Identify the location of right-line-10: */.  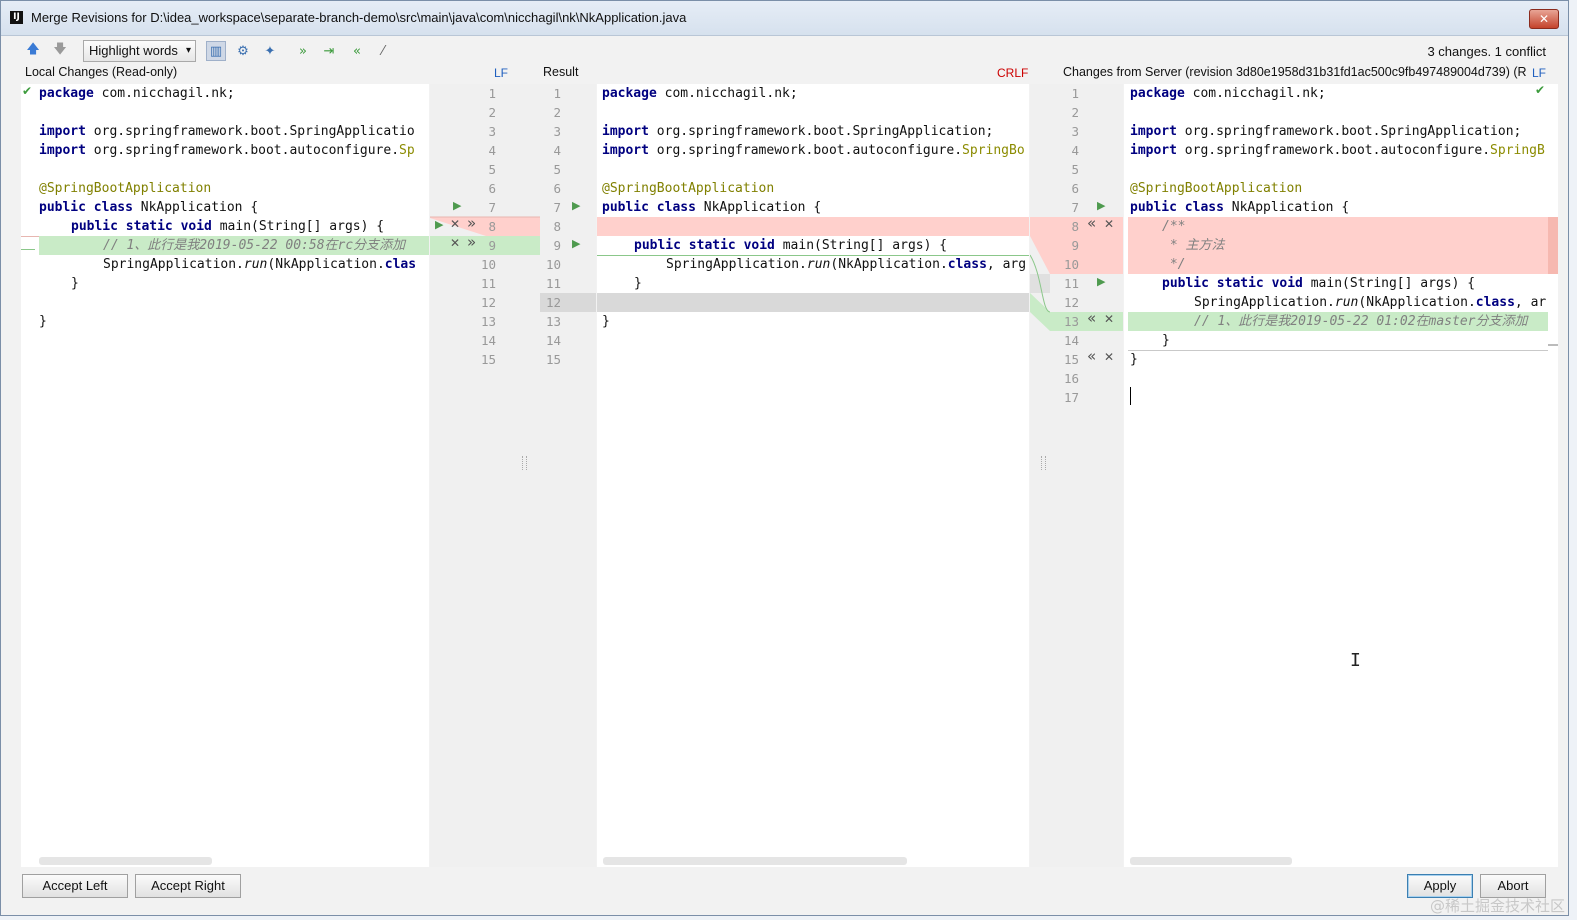
(1174, 264).